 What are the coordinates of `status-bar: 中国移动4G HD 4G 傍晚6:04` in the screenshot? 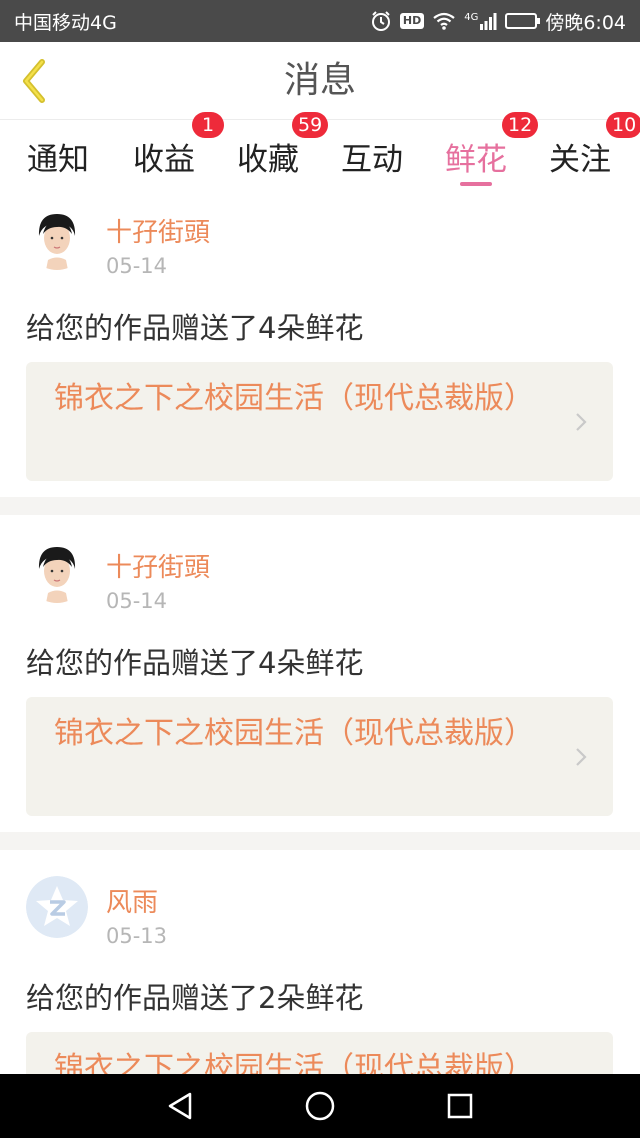 It's located at (320, 21).